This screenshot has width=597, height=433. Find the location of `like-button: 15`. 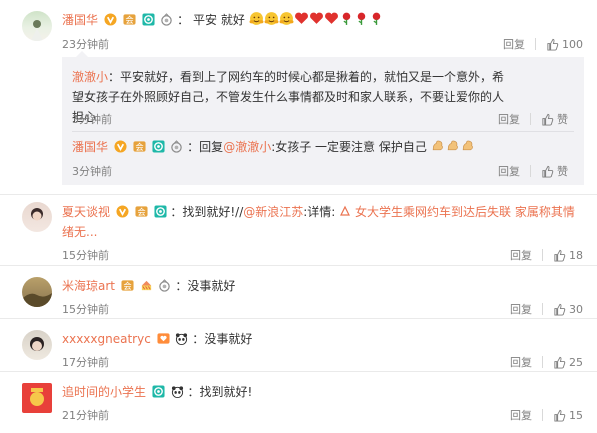

like-button: 15 is located at coordinates (568, 415).